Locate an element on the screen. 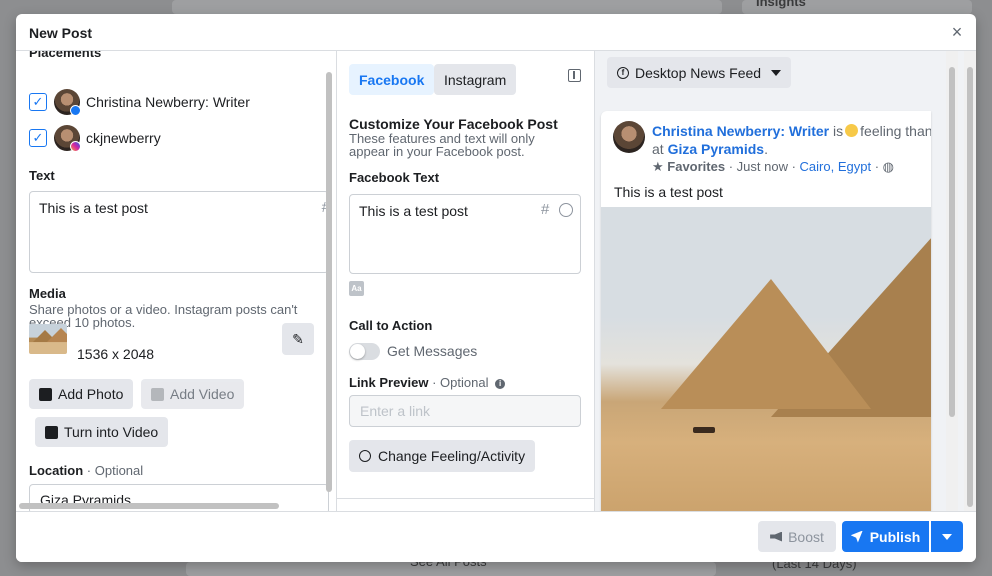  post-location-line: at Giza Pyramids. is located at coordinates (710, 149).